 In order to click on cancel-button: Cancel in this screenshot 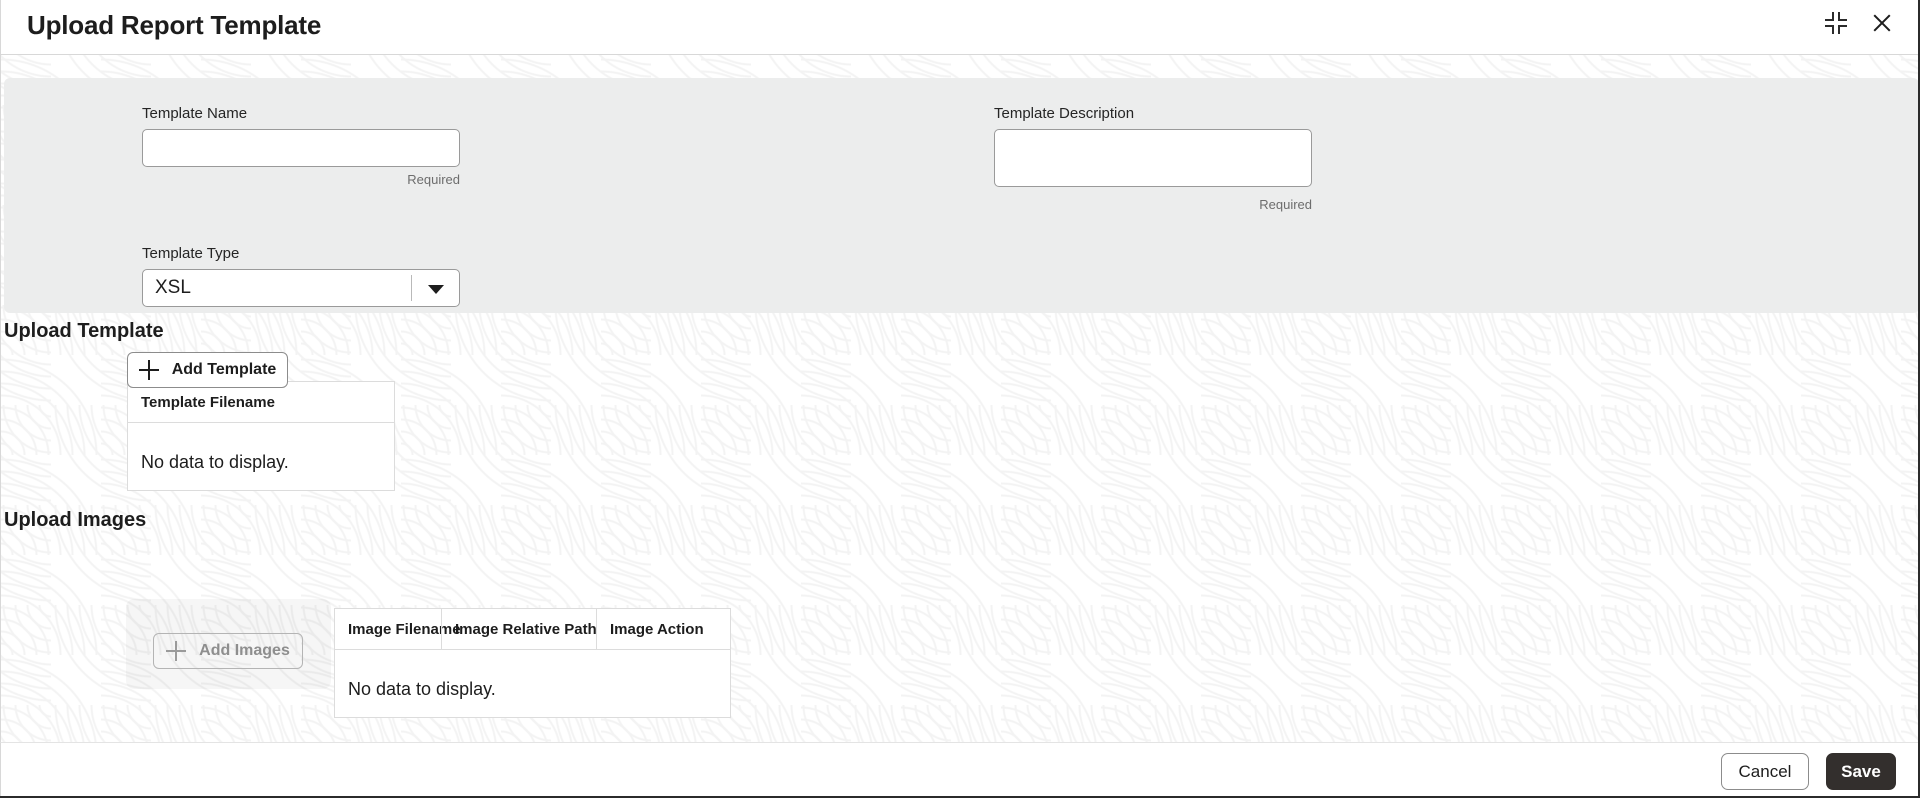, I will do `click(1765, 771)`.